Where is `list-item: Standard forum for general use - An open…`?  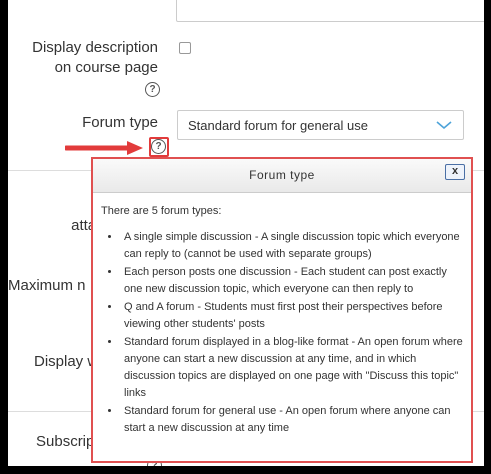
list-item: Standard forum for general use - An open… is located at coordinates (292, 420).